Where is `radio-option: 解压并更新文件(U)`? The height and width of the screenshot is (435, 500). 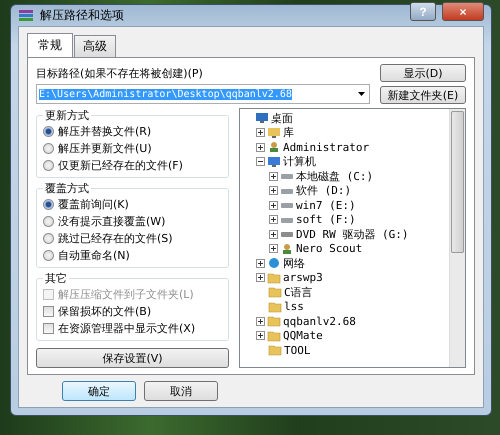
radio-option: 解压并更新文件(U) is located at coordinates (132, 148).